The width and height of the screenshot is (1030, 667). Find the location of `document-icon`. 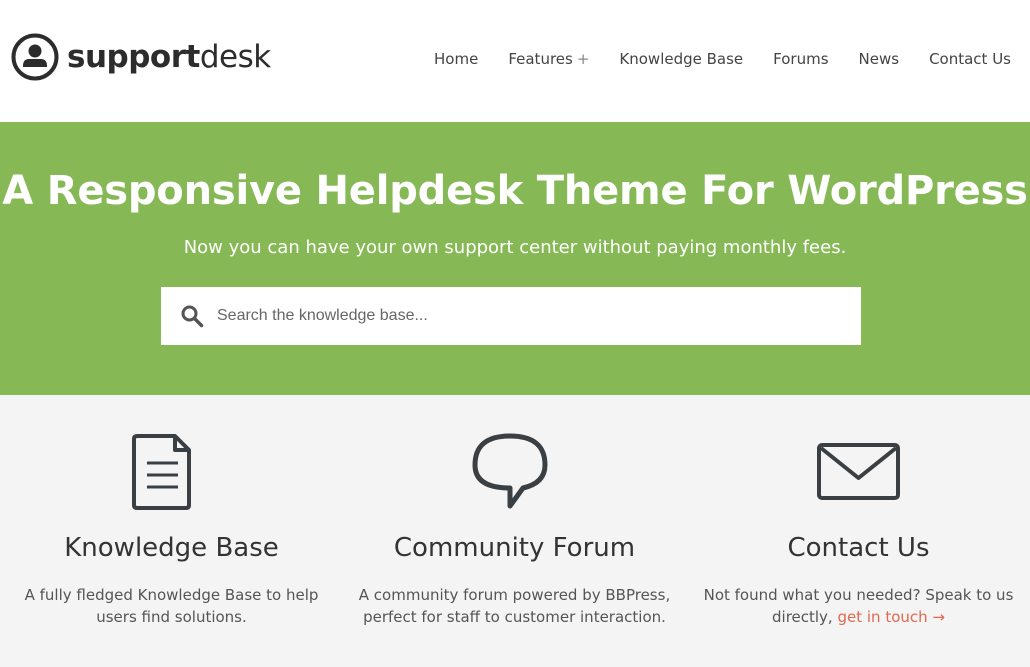

document-icon is located at coordinates (161, 472).